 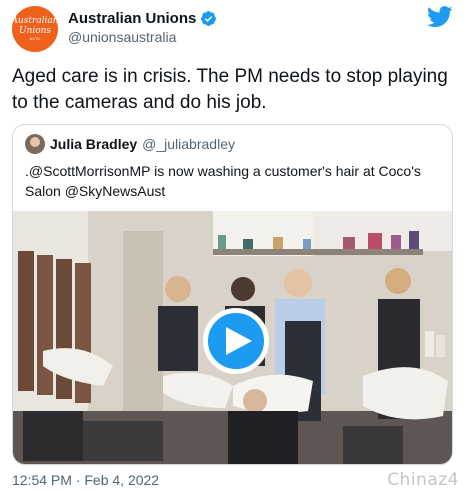 I want to click on avatar-text-line3: ACTU, so click(x=35, y=38).